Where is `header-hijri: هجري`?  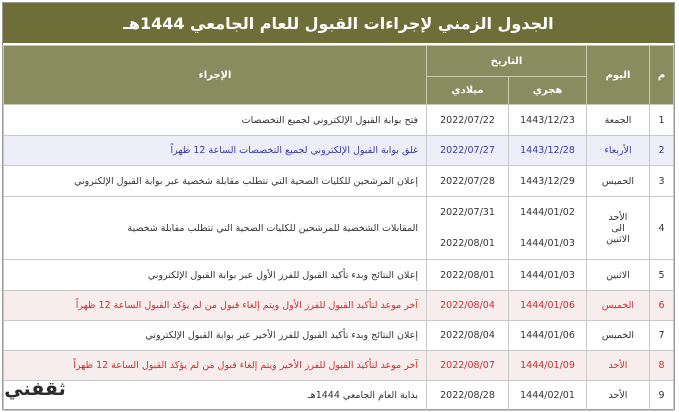
header-hijri: هجري is located at coordinates (547, 90).